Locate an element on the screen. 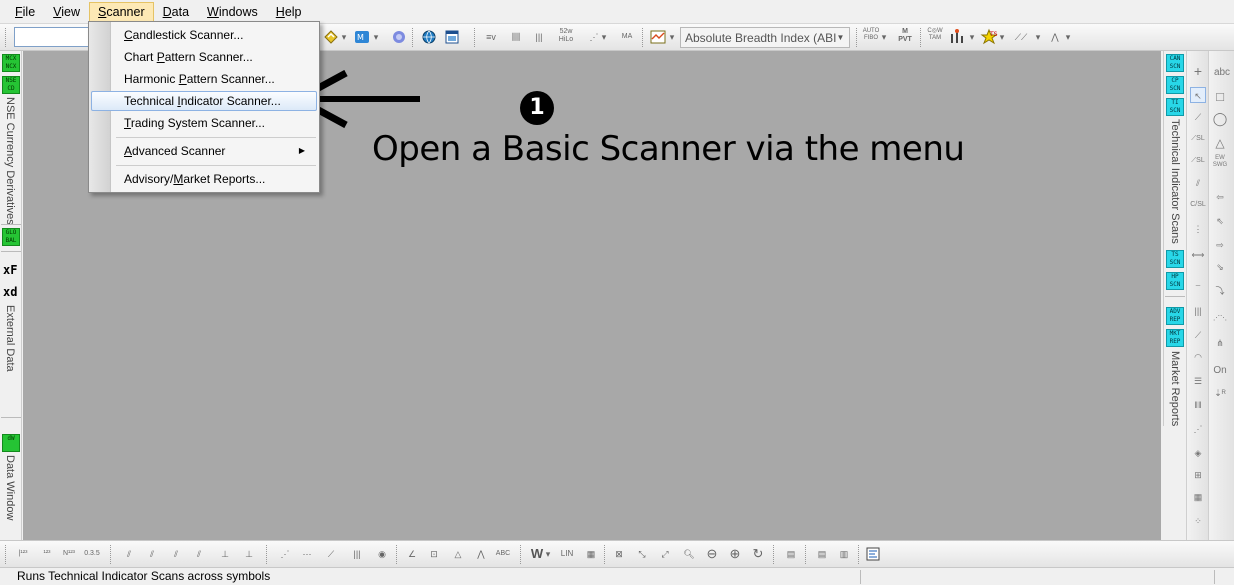  trendline-icon: ⟋⟋ is located at coordinates (1021, 37).